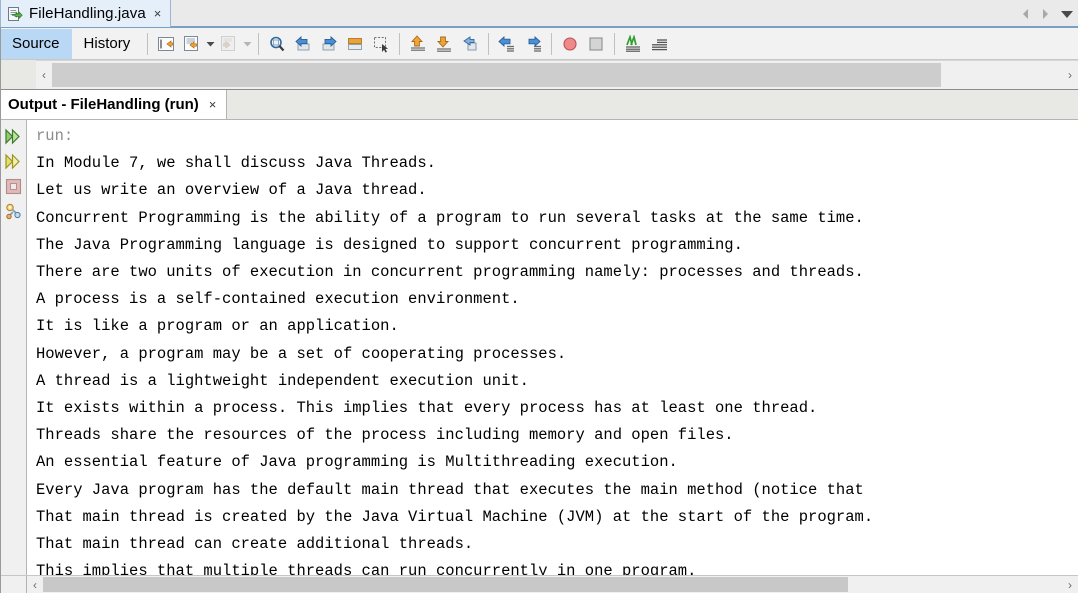 The height and width of the screenshot is (593, 1078). What do you see at coordinates (624, 13) in the screenshot?
I see `tabstrip-empty-area` at bounding box center [624, 13].